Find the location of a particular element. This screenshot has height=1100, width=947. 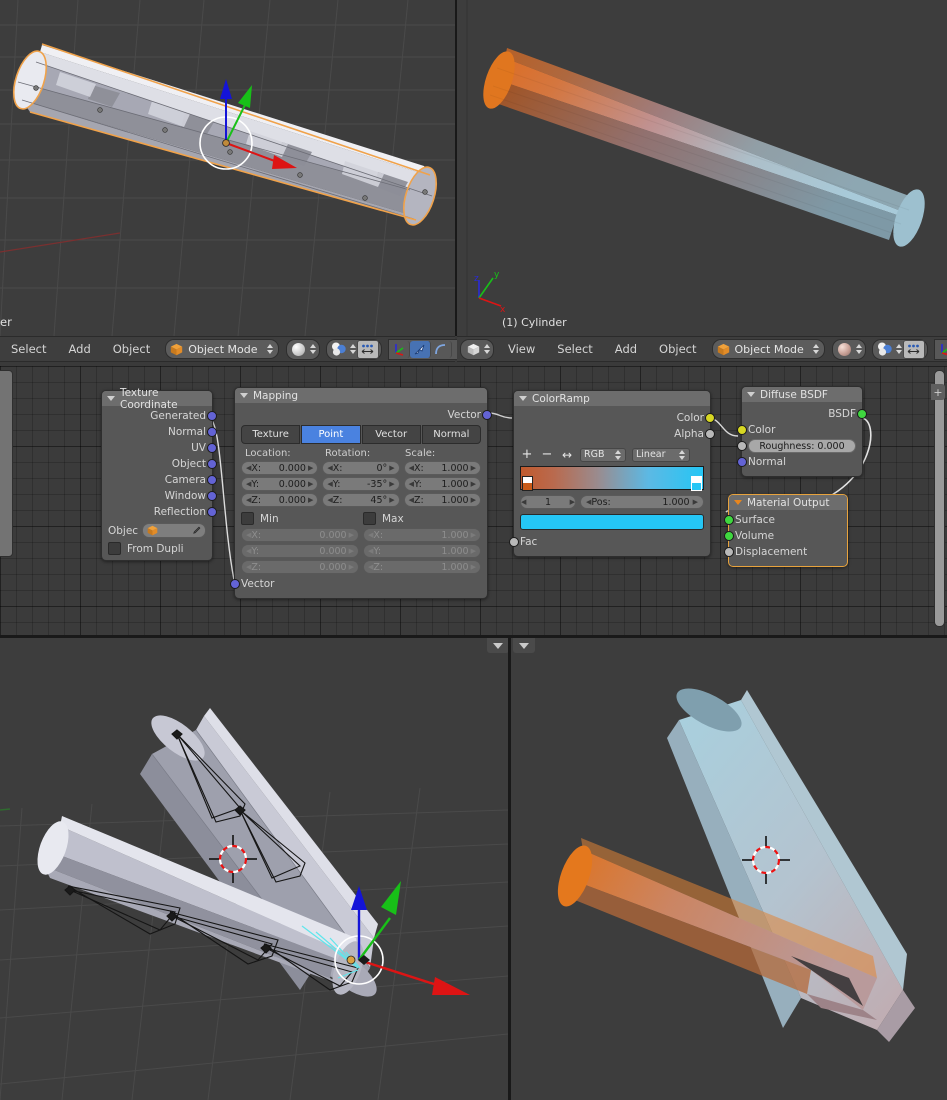

scene-spinner-left is located at coordinates (353, 349).